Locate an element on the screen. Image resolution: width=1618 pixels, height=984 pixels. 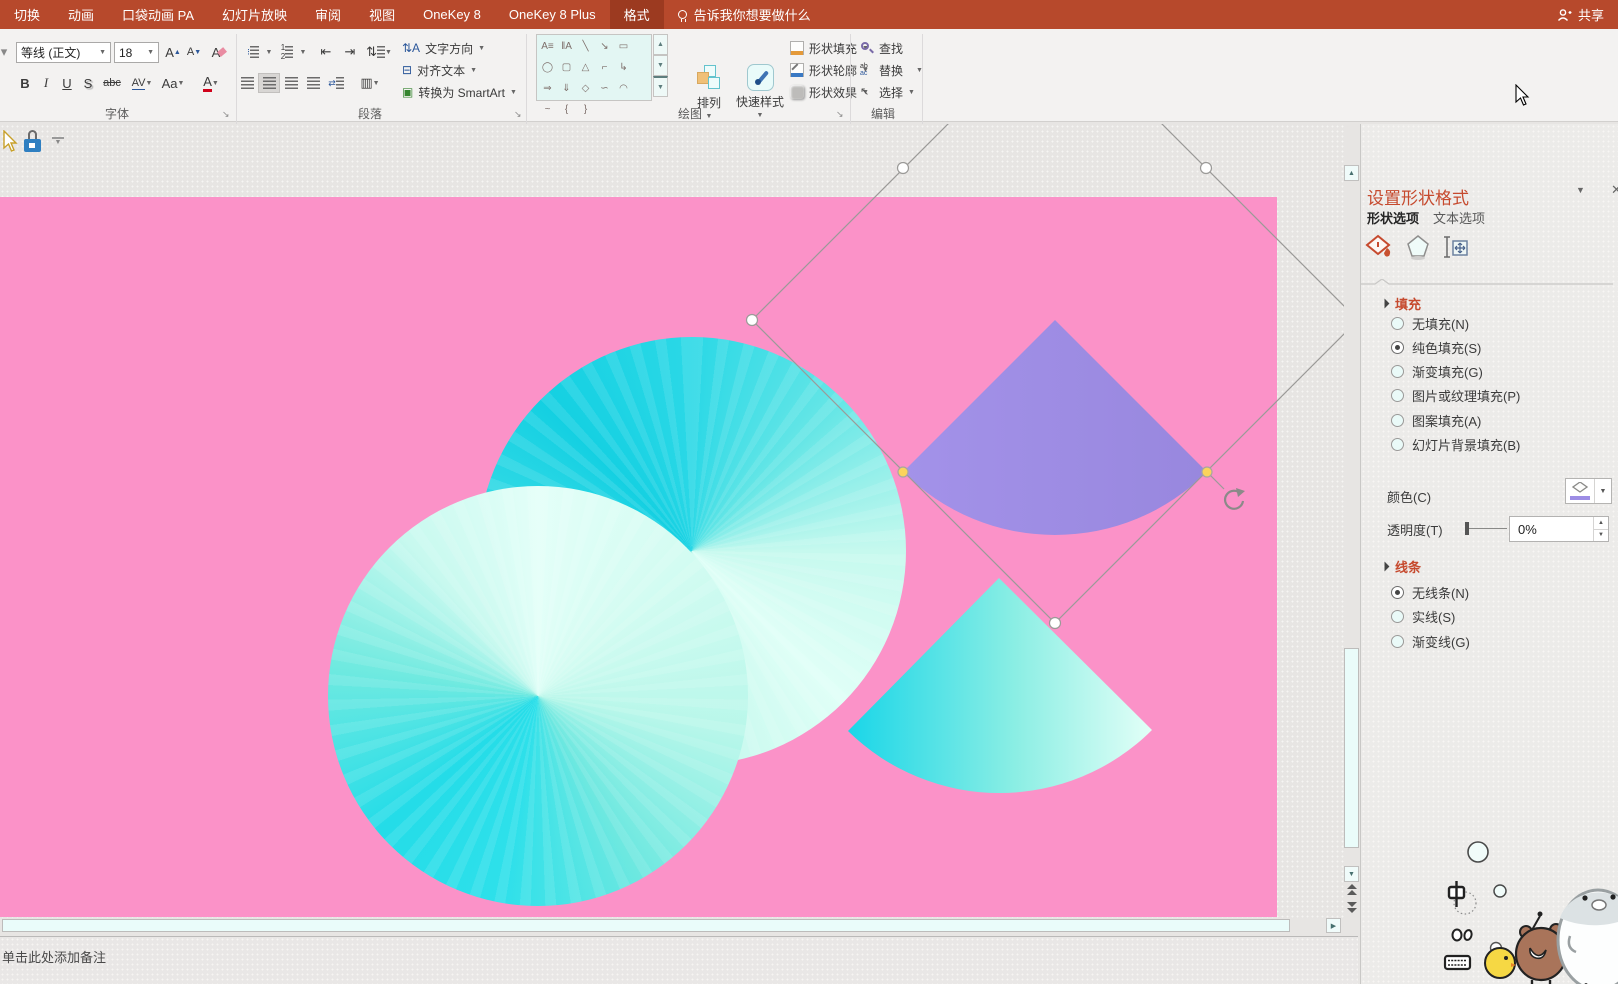
gallery-shape-1: ‖A is located at coordinates (566, 46).